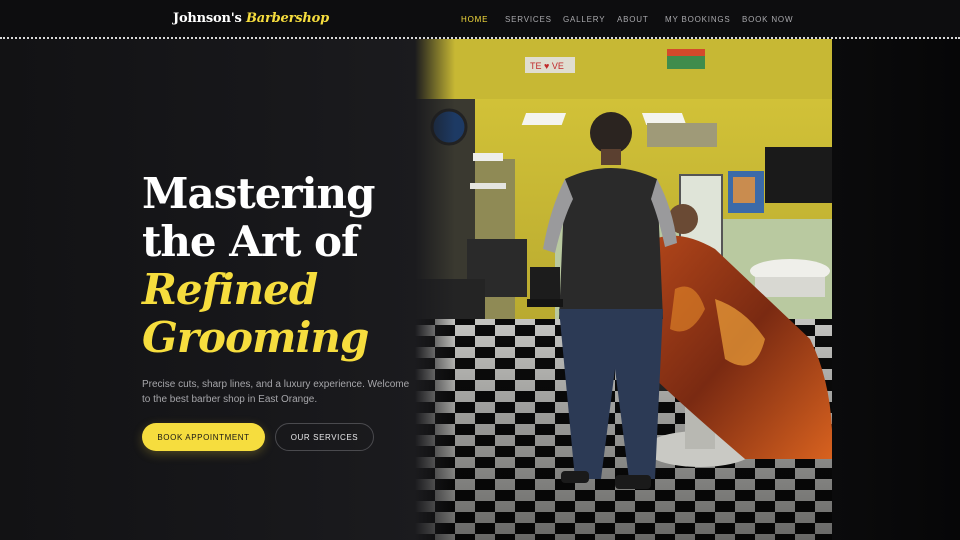 The image size is (960, 540). Describe the element at coordinates (547, 66) in the screenshot. I see `shop-sign-text: TE ♥ VE` at that location.